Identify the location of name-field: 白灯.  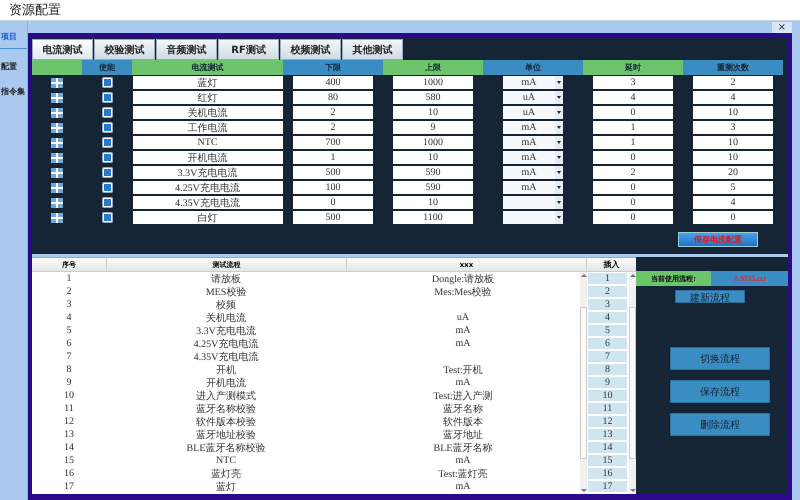
(207, 217).